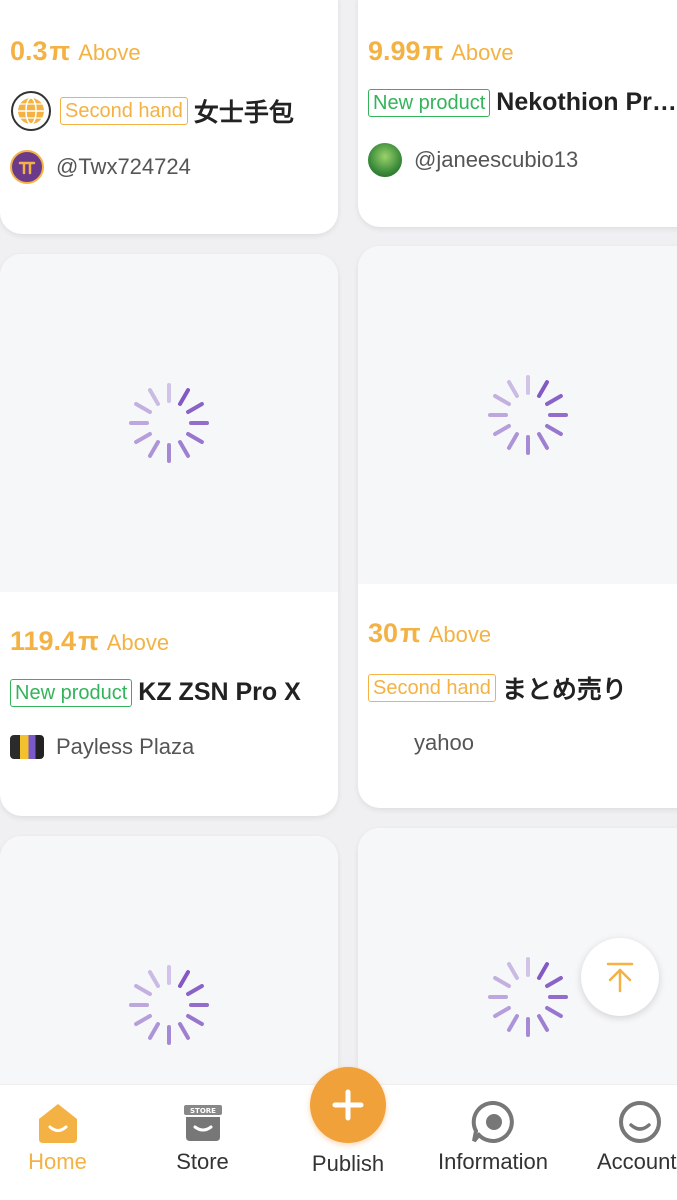 The image size is (677, 1200). Describe the element at coordinates (57, 1142) in the screenshot. I see `tab-home: Home` at that location.